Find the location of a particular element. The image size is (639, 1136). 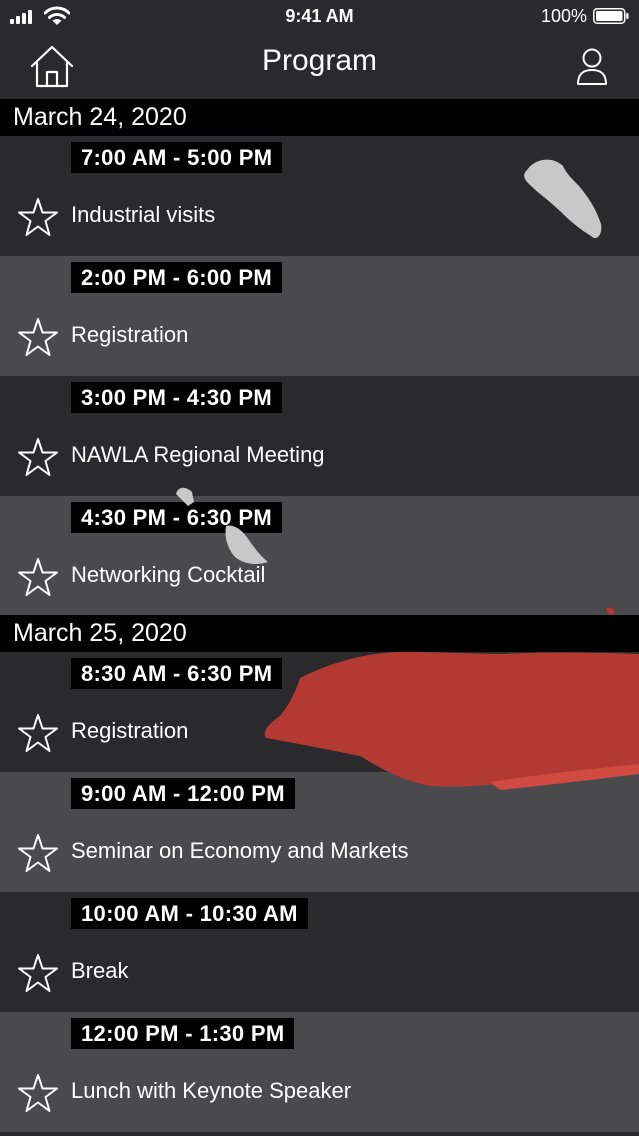

profile-icon is located at coordinates (592, 66).